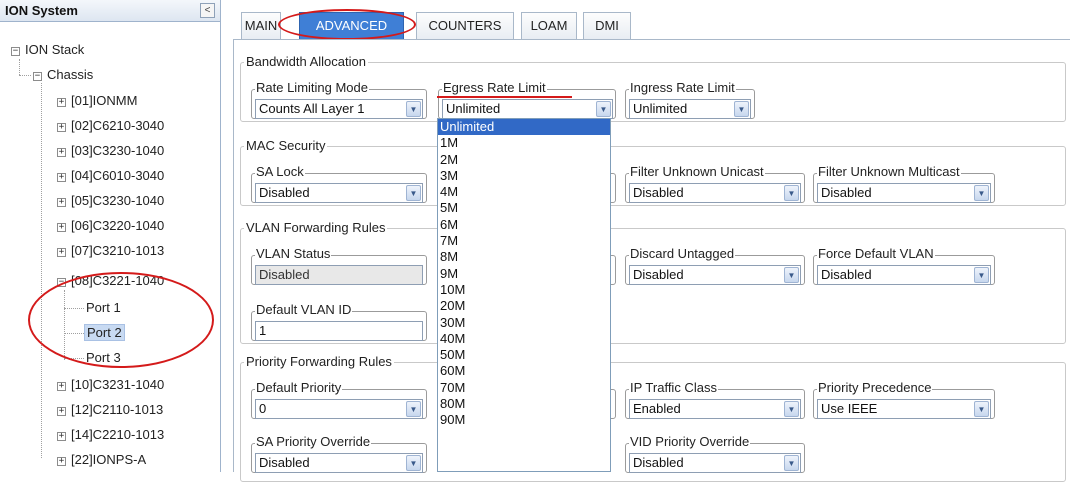 Image resolution: width=1070 pixels, height=482 pixels. I want to click on vlan-status-value: Disabled, so click(339, 275).